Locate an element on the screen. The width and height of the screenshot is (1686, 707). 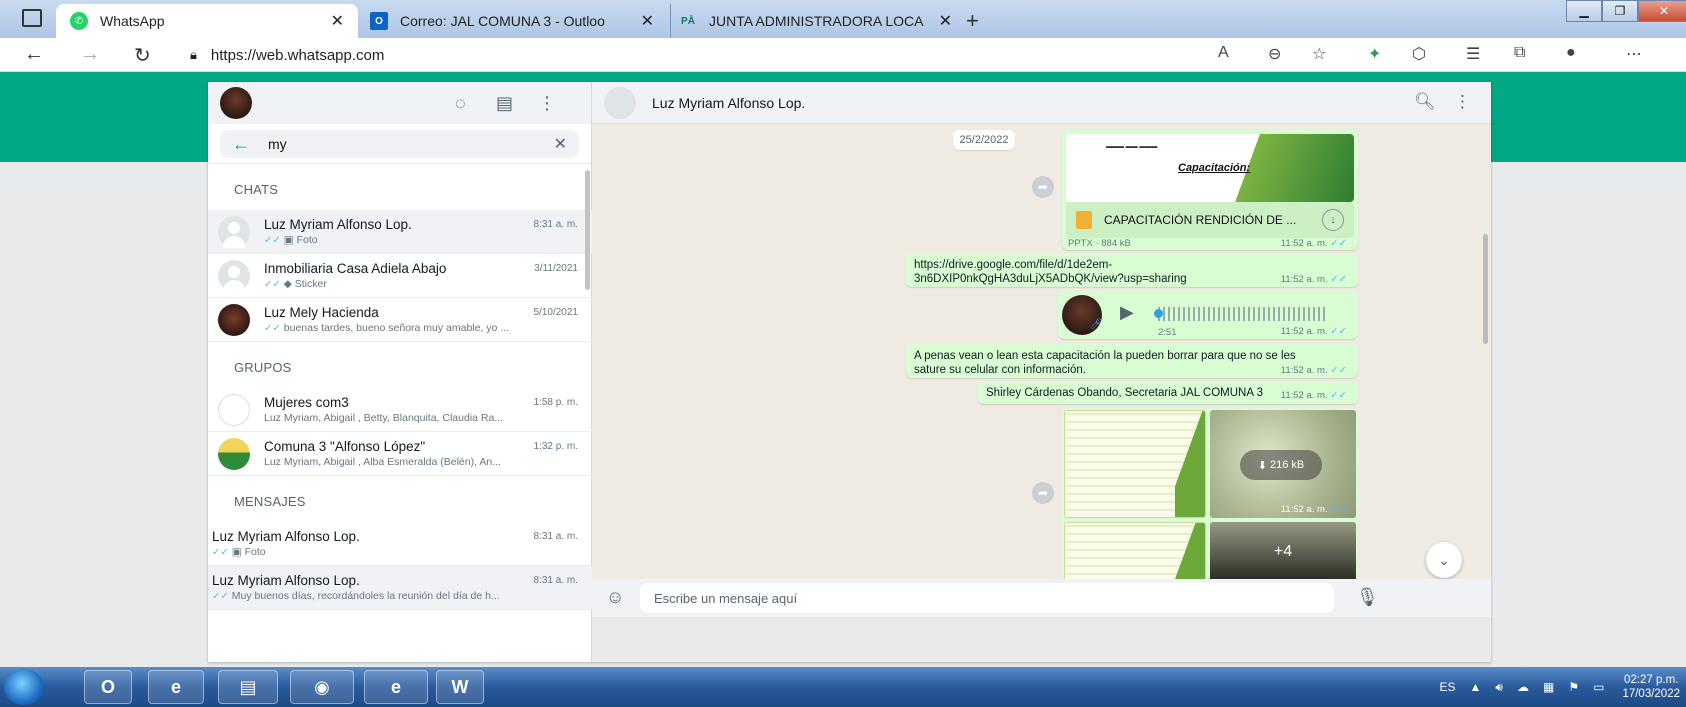
extension-icon: ✦ is located at coordinates (1374, 54).